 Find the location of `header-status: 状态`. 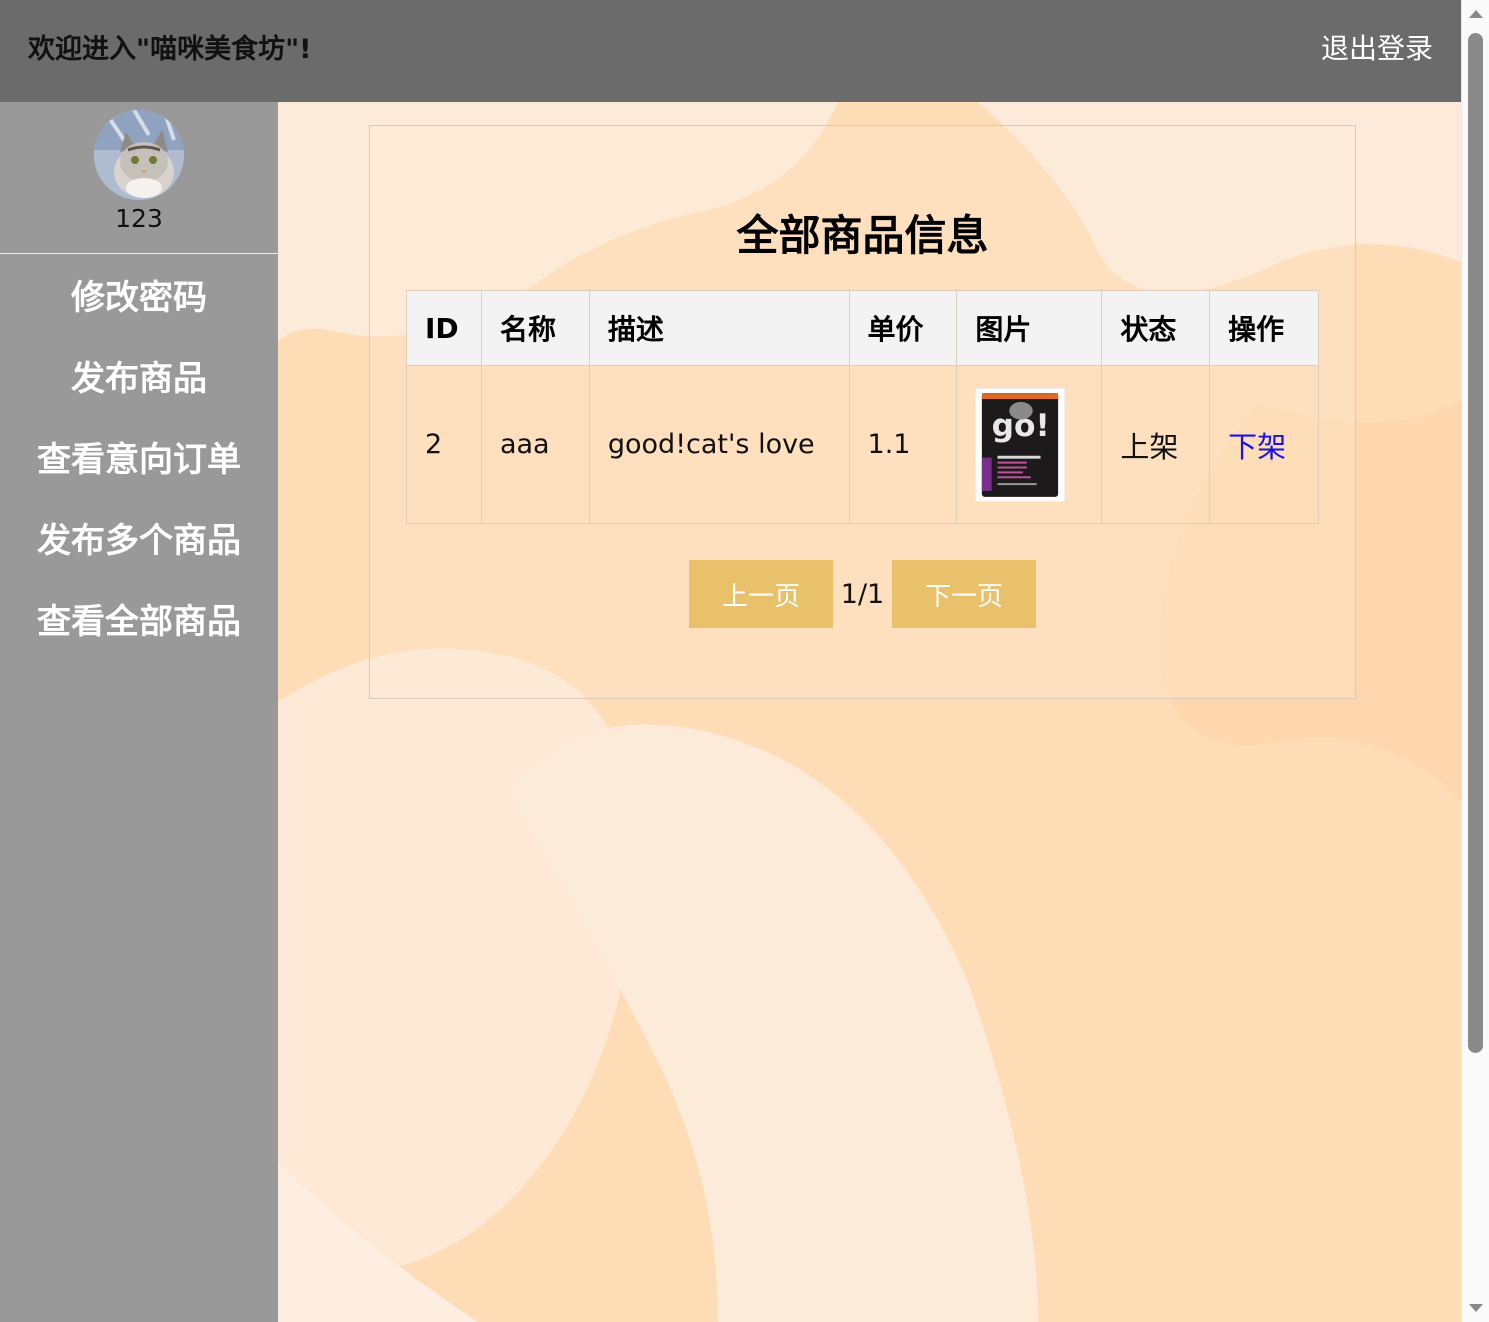

header-status: 状态 is located at coordinates (1156, 328).